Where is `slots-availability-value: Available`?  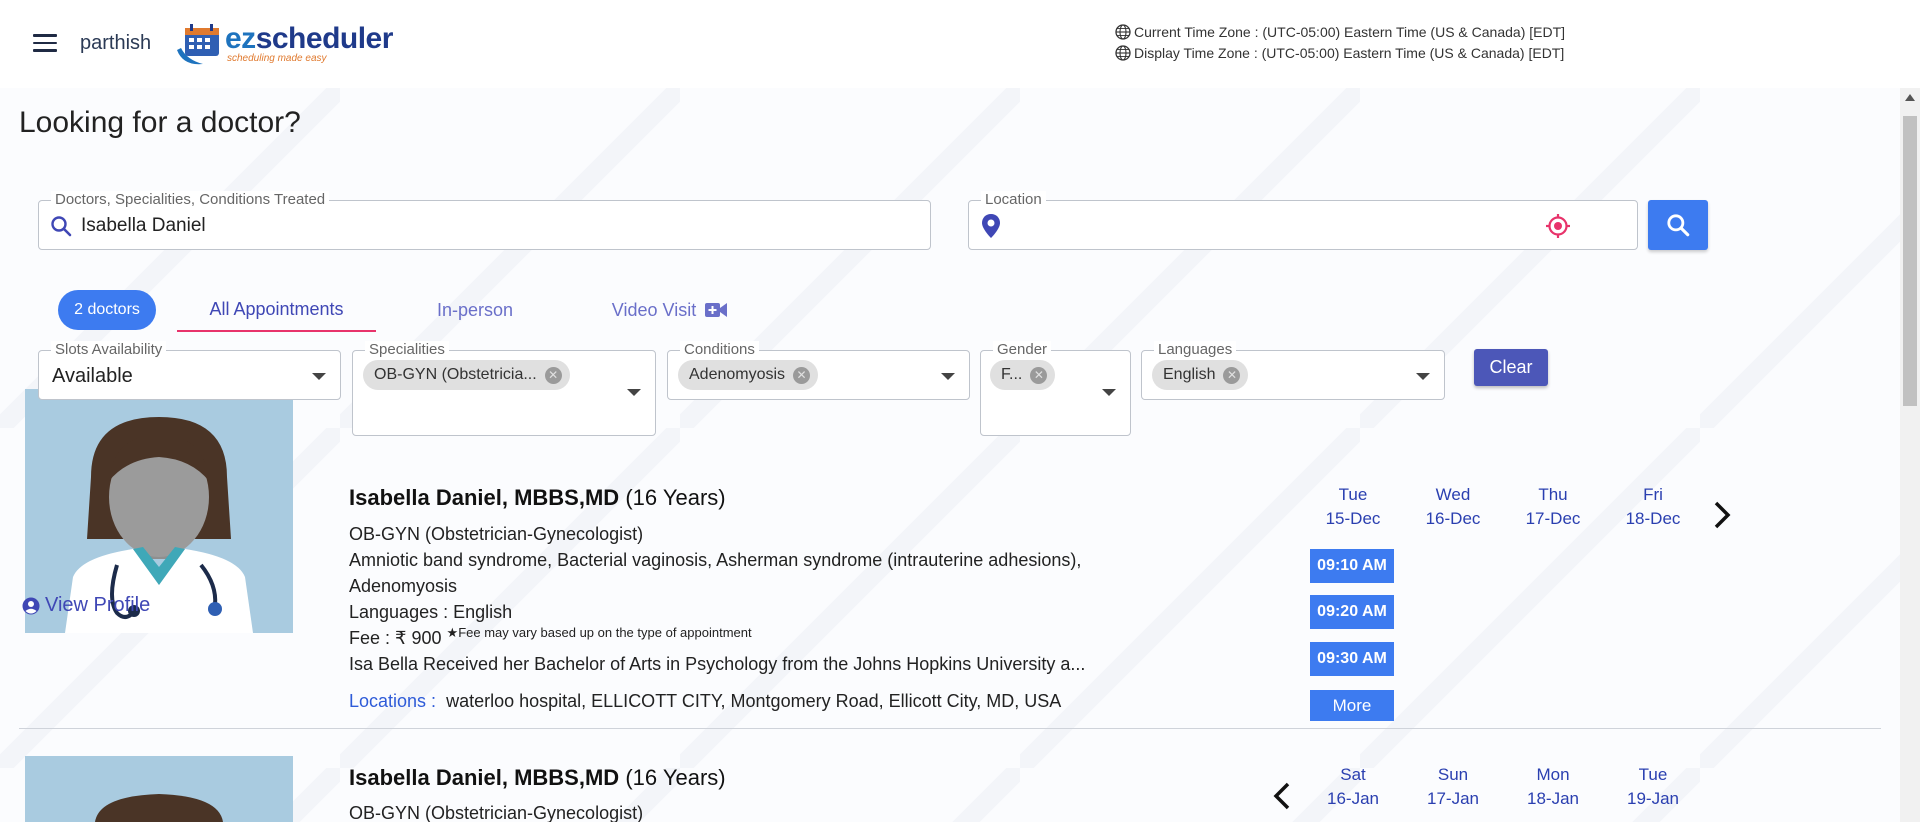 slots-availability-value: Available is located at coordinates (92, 376).